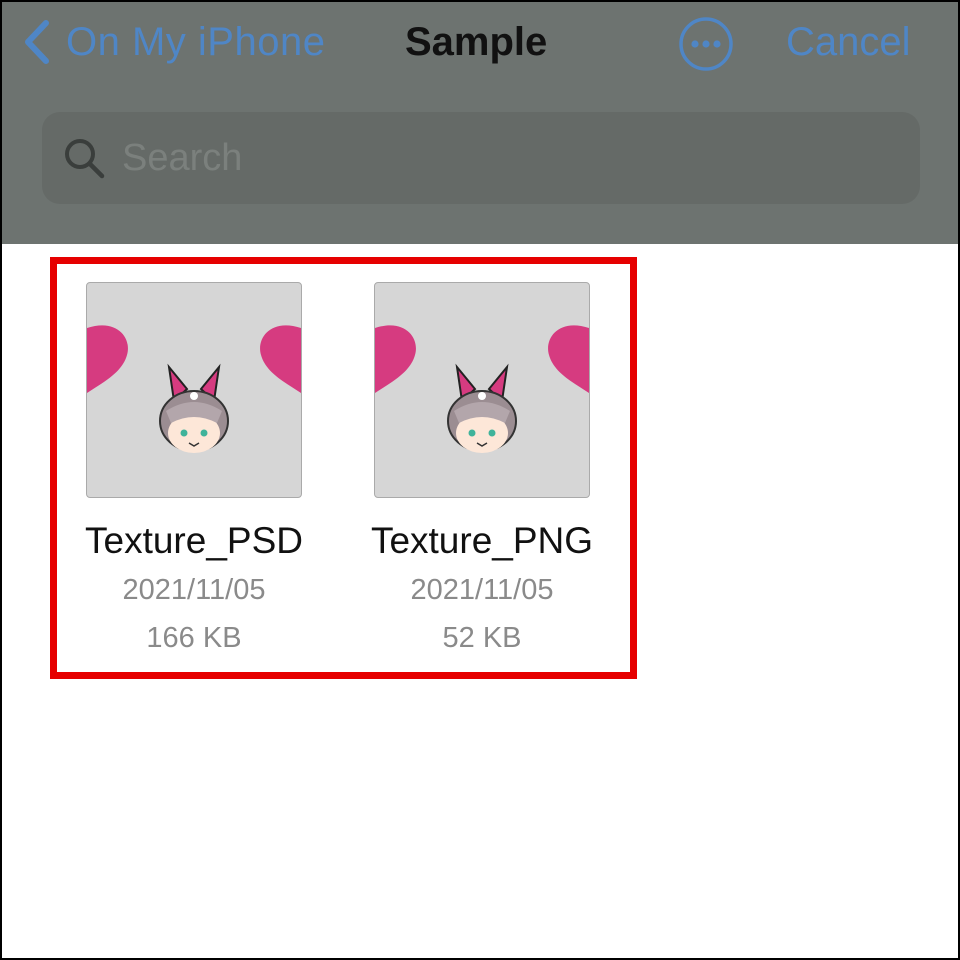 This screenshot has width=960, height=960. What do you see at coordinates (482, 638) in the screenshot?
I see `file-size: 52 KB` at bounding box center [482, 638].